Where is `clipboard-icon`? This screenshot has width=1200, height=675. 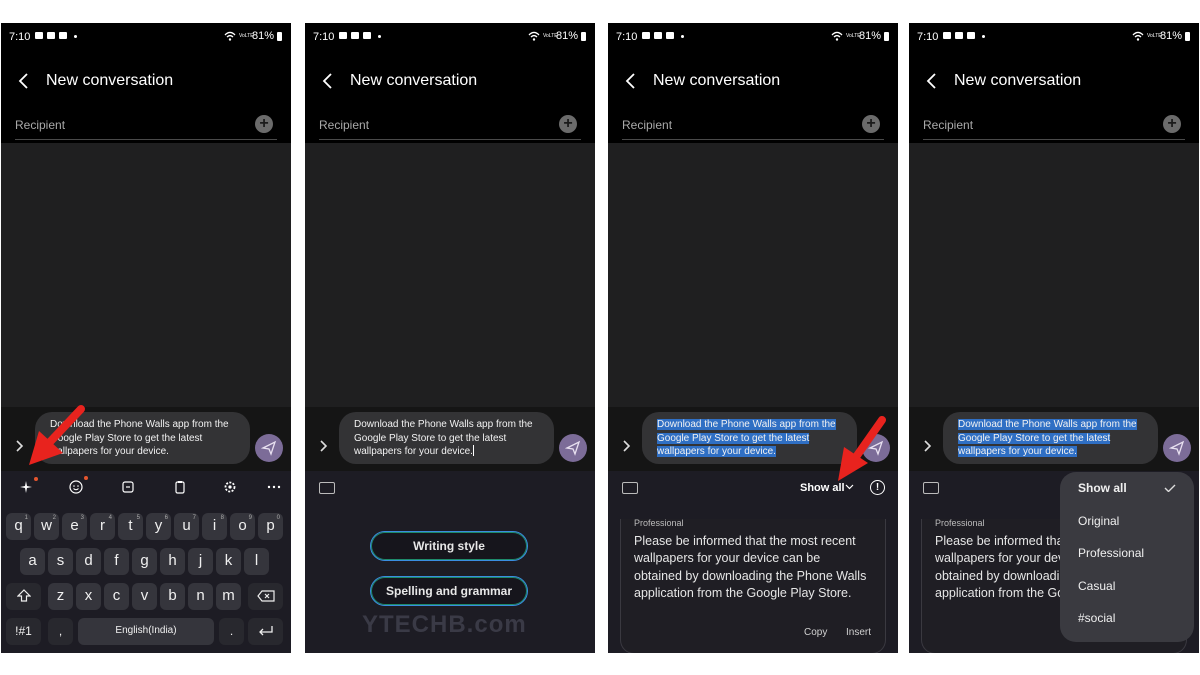 clipboard-icon is located at coordinates (180, 487).